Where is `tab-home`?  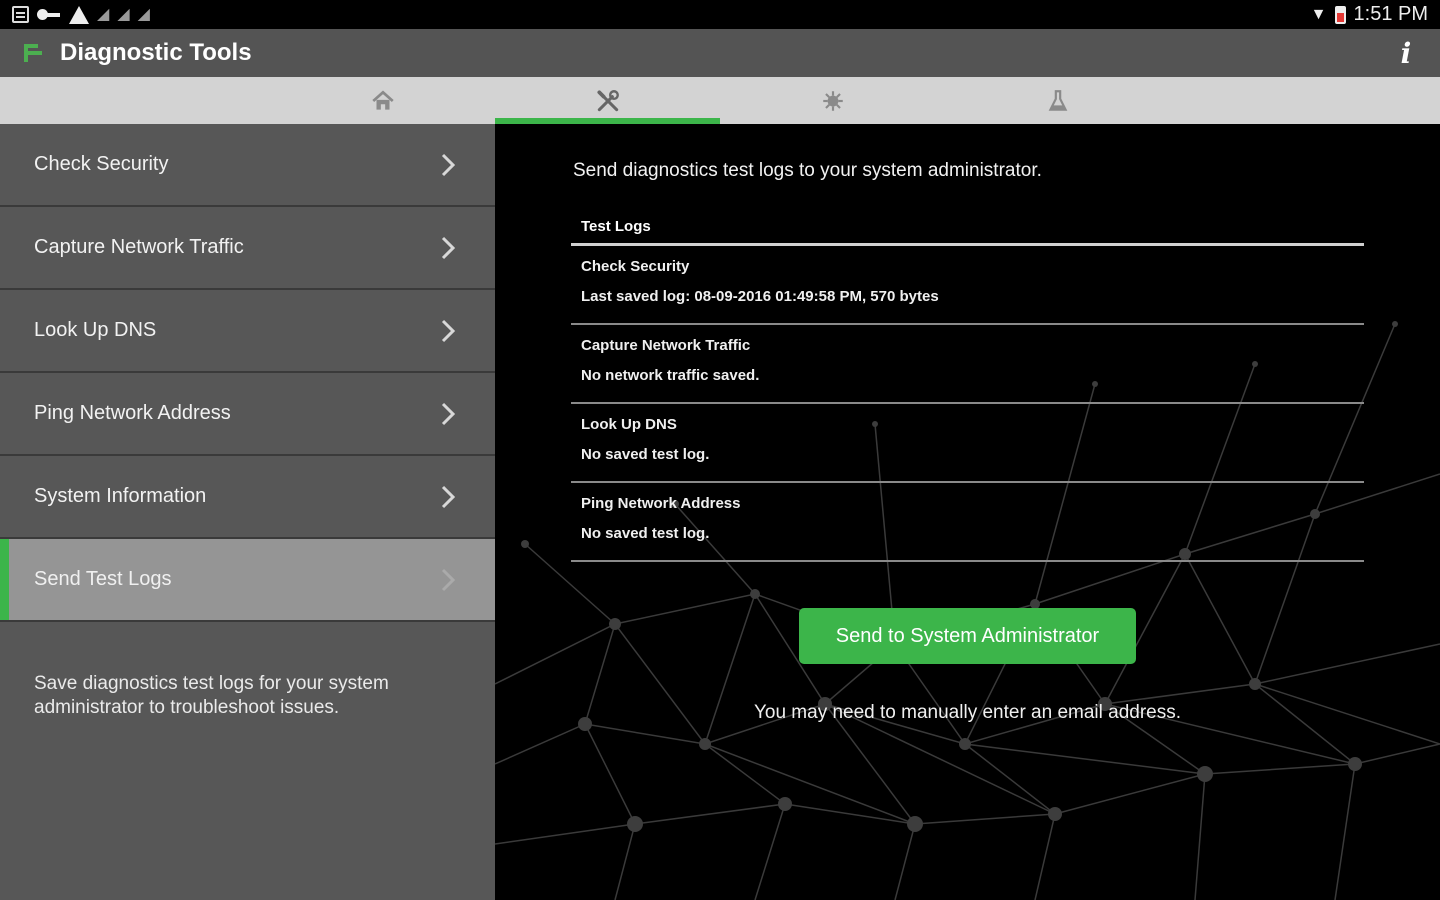 tab-home is located at coordinates (382, 100).